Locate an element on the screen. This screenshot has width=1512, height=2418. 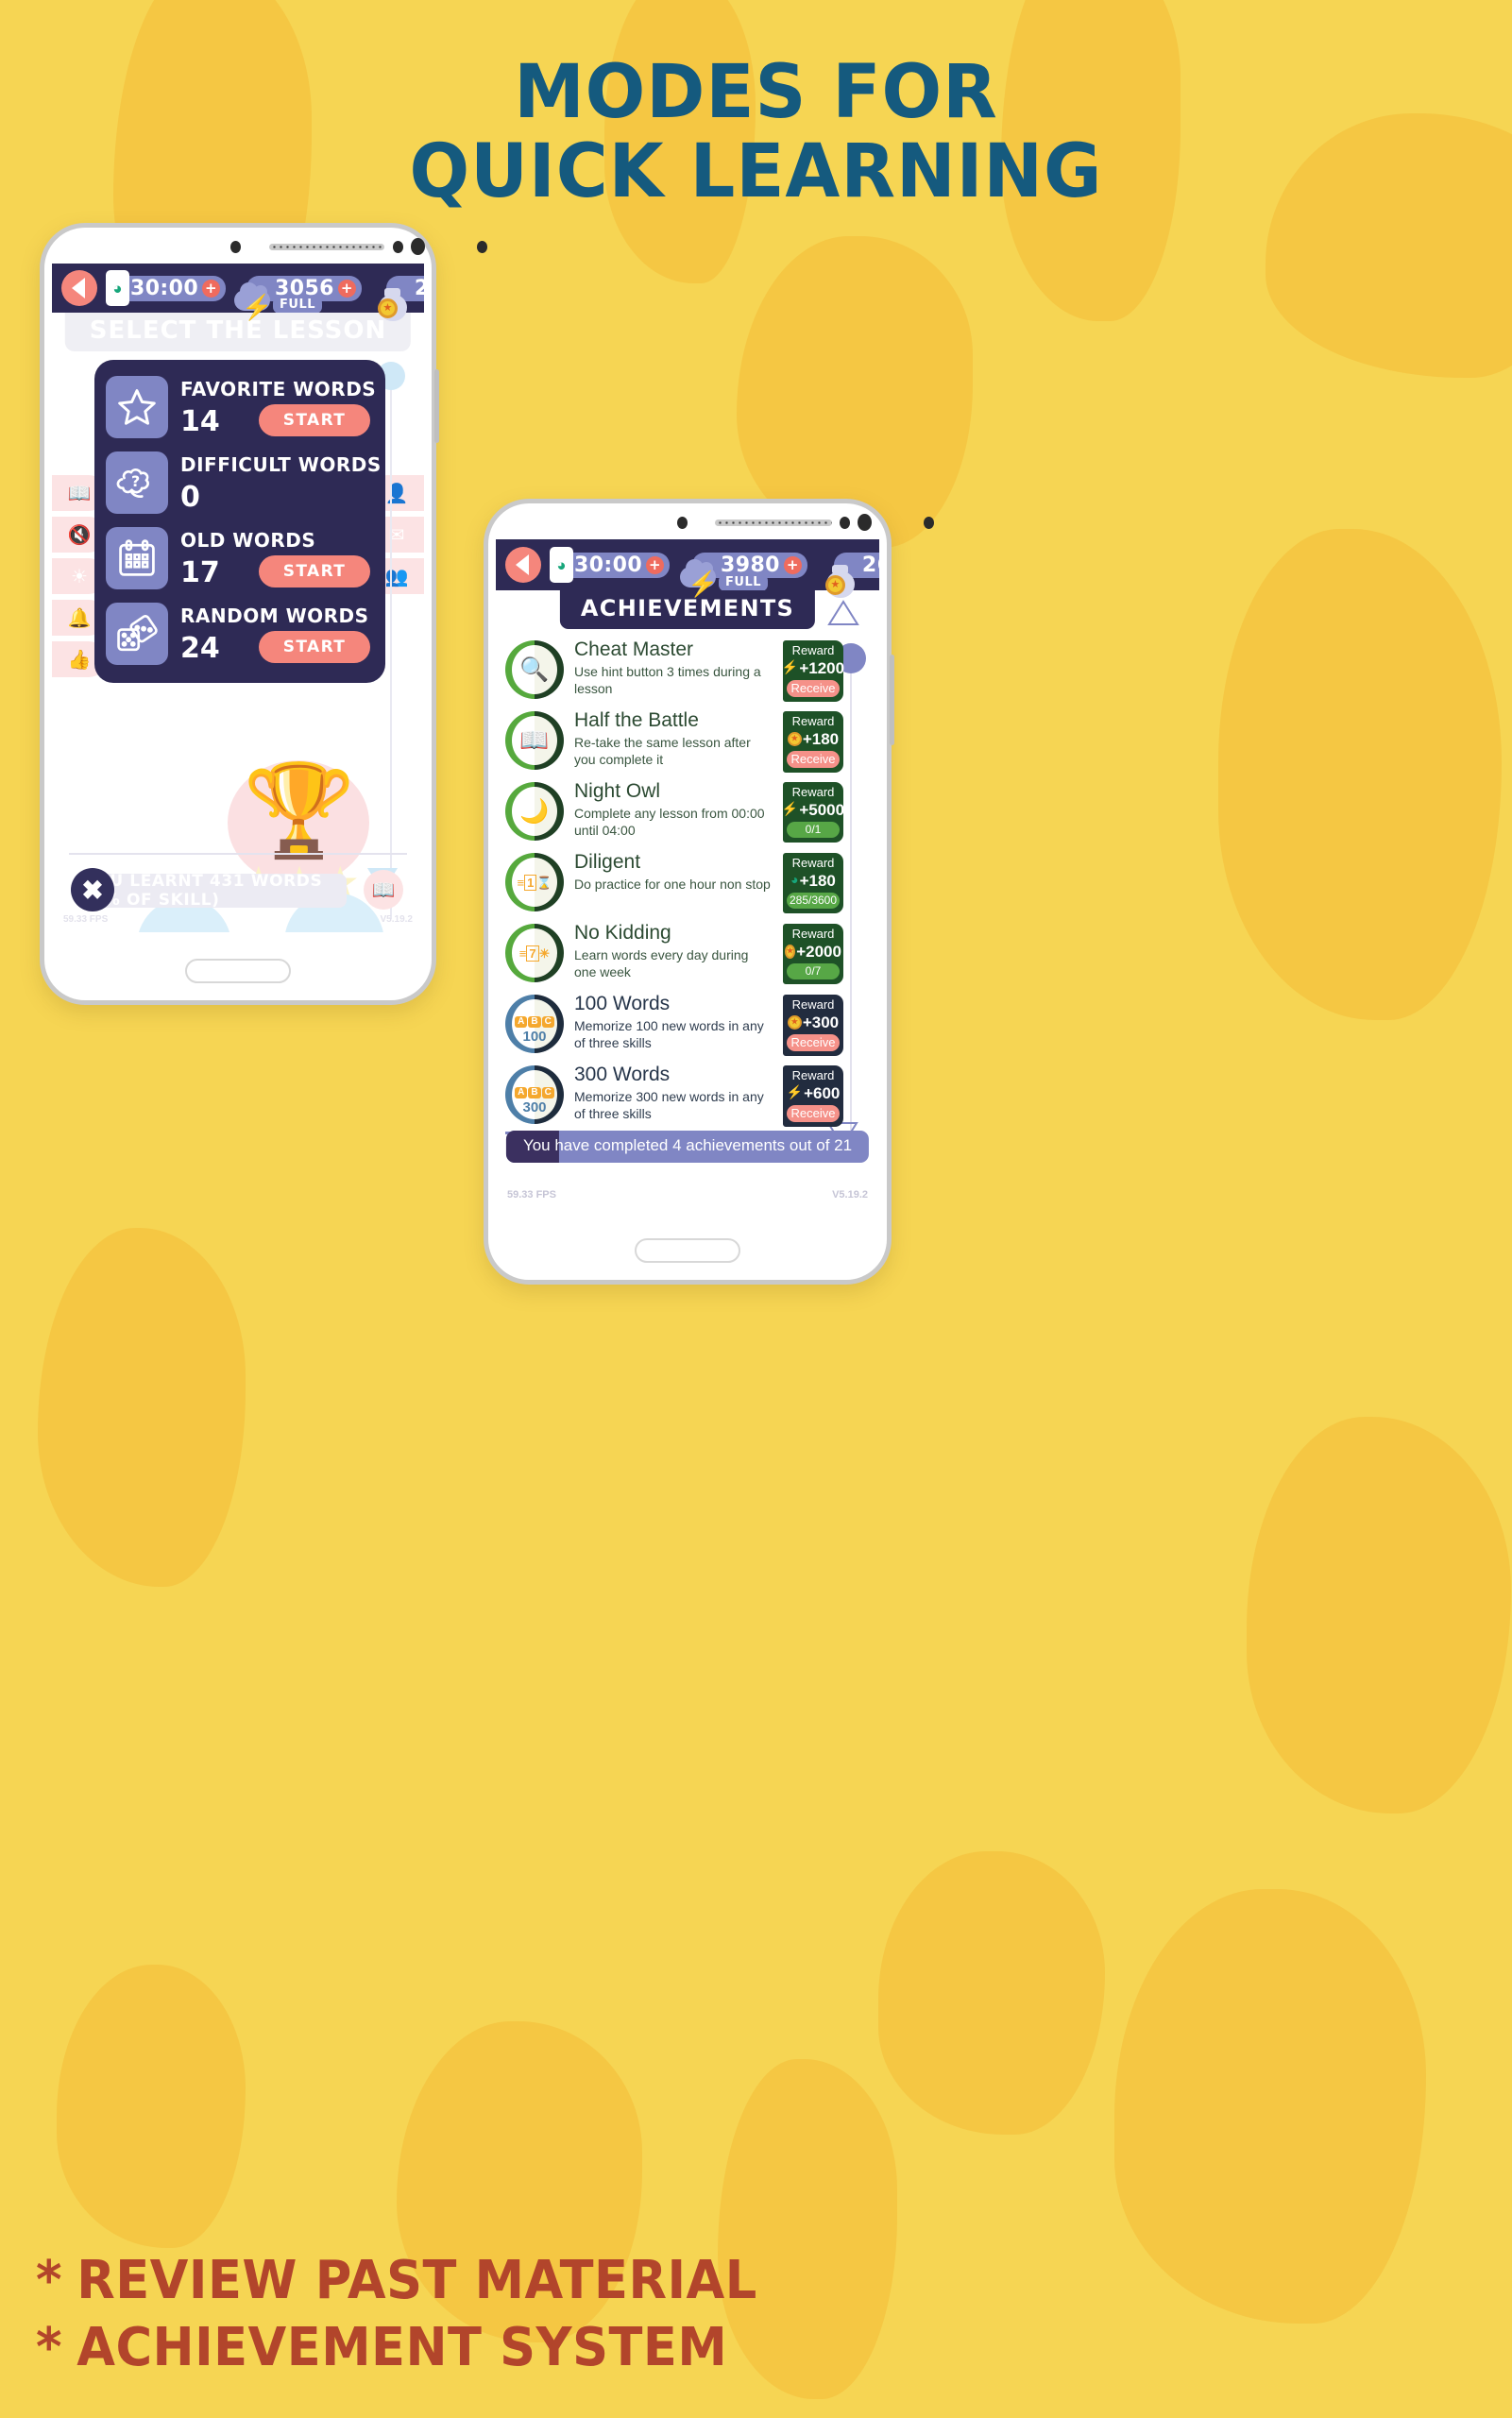
lesson-name: RANDOM WORDS is located at coordinates (274, 615).